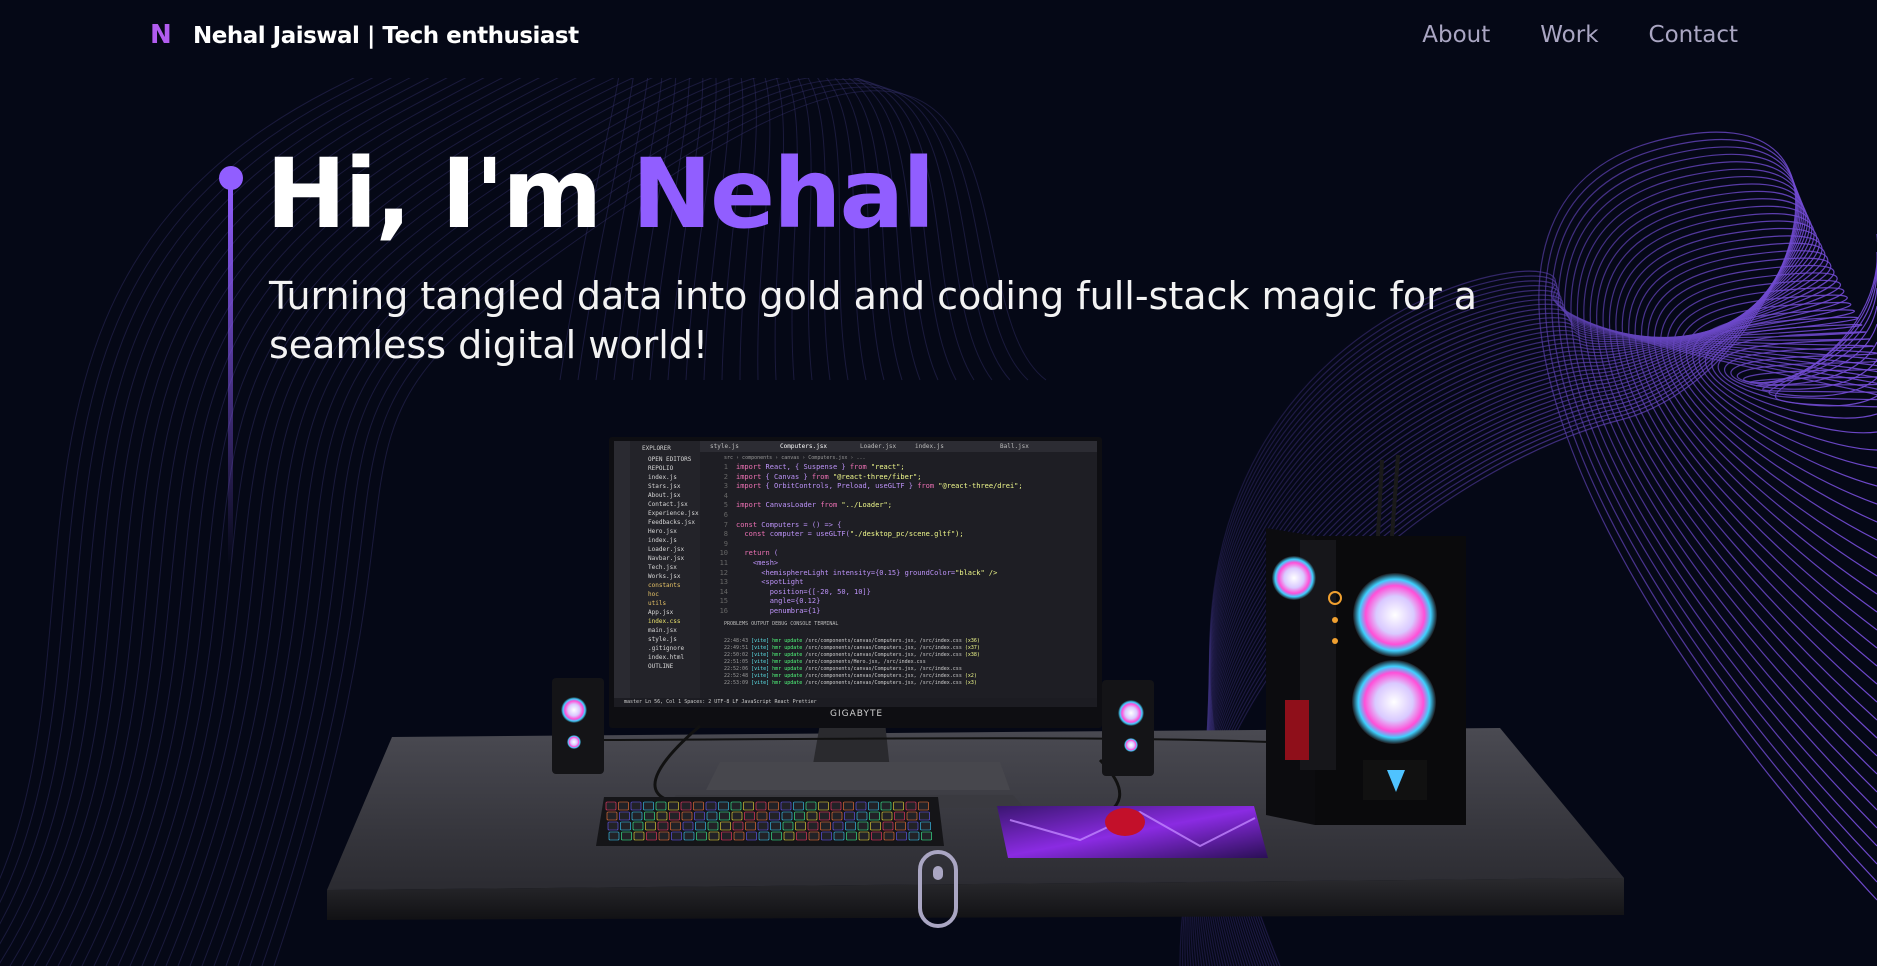 Image resolution: width=1877 pixels, height=966 pixels. What do you see at coordinates (972, 641) in the screenshot?
I see `terminal-count: (x36)` at bounding box center [972, 641].